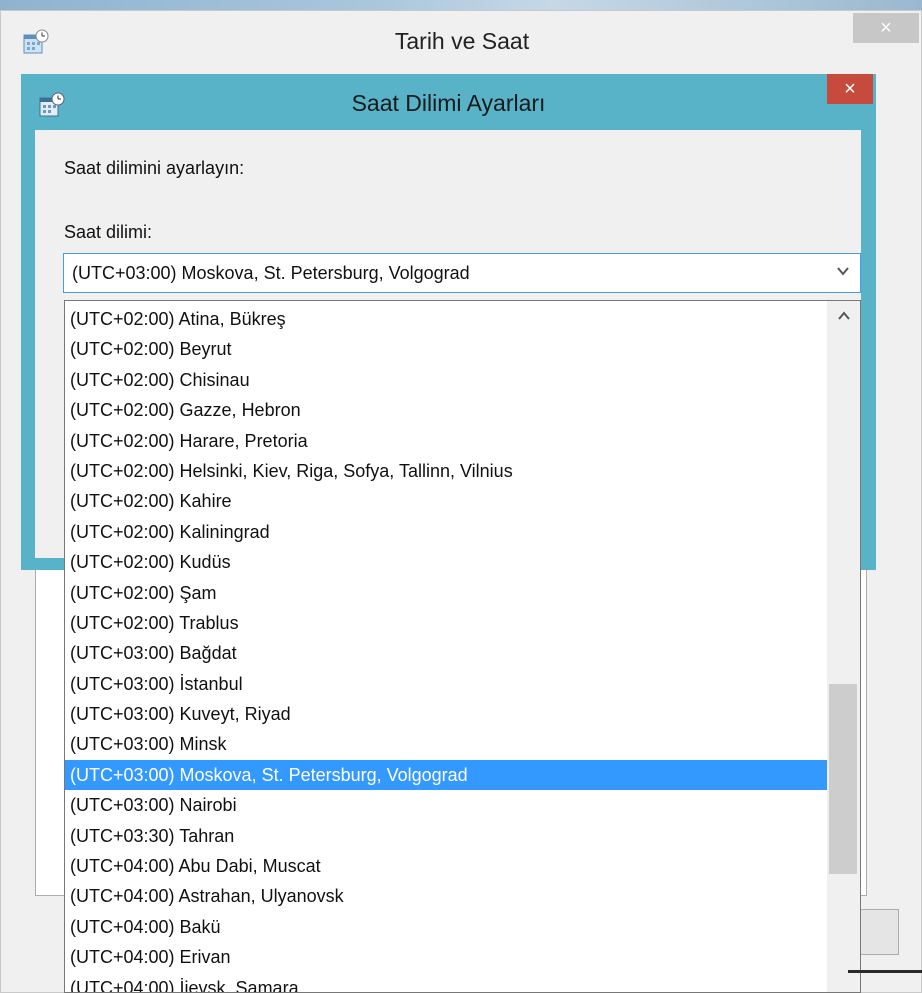 This screenshot has width=922, height=993. Describe the element at coordinates (447, 562) in the screenshot. I see `timezone-option: (UTC+02:00) Kudüs` at that location.